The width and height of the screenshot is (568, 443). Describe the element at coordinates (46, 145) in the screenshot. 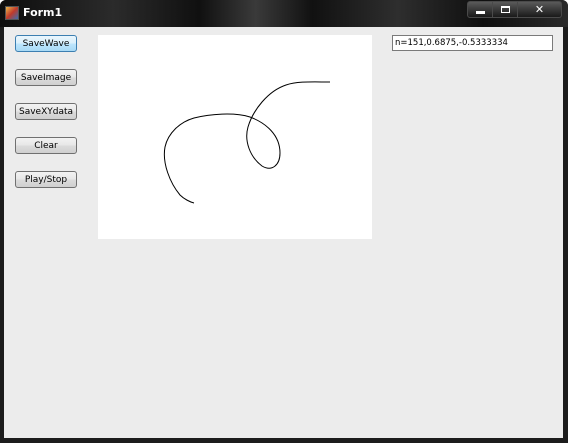

I see `clear-button: Clear` at that location.